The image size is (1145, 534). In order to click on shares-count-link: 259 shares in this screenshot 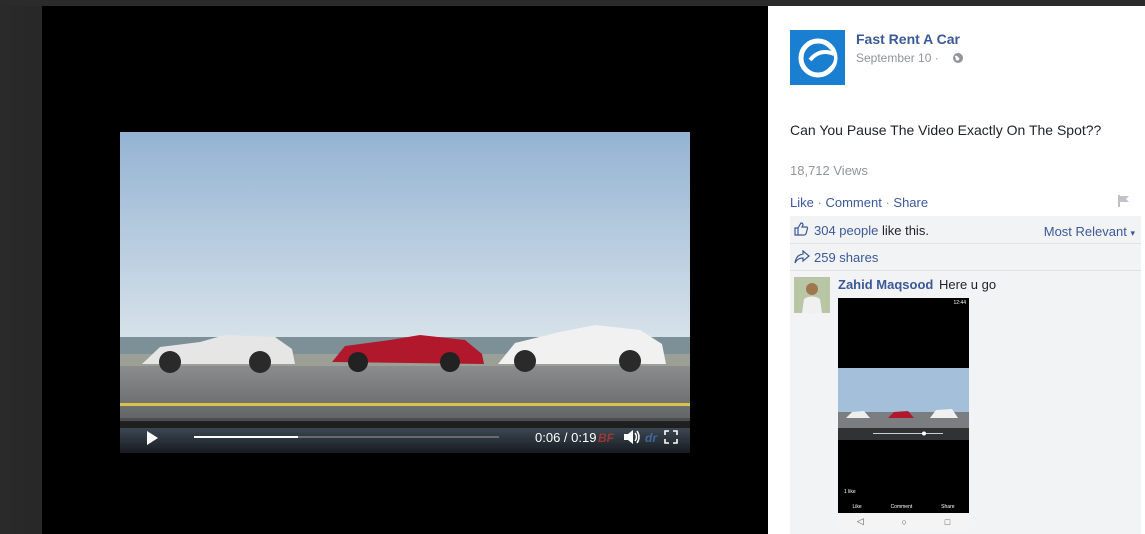, I will do `click(846, 257)`.